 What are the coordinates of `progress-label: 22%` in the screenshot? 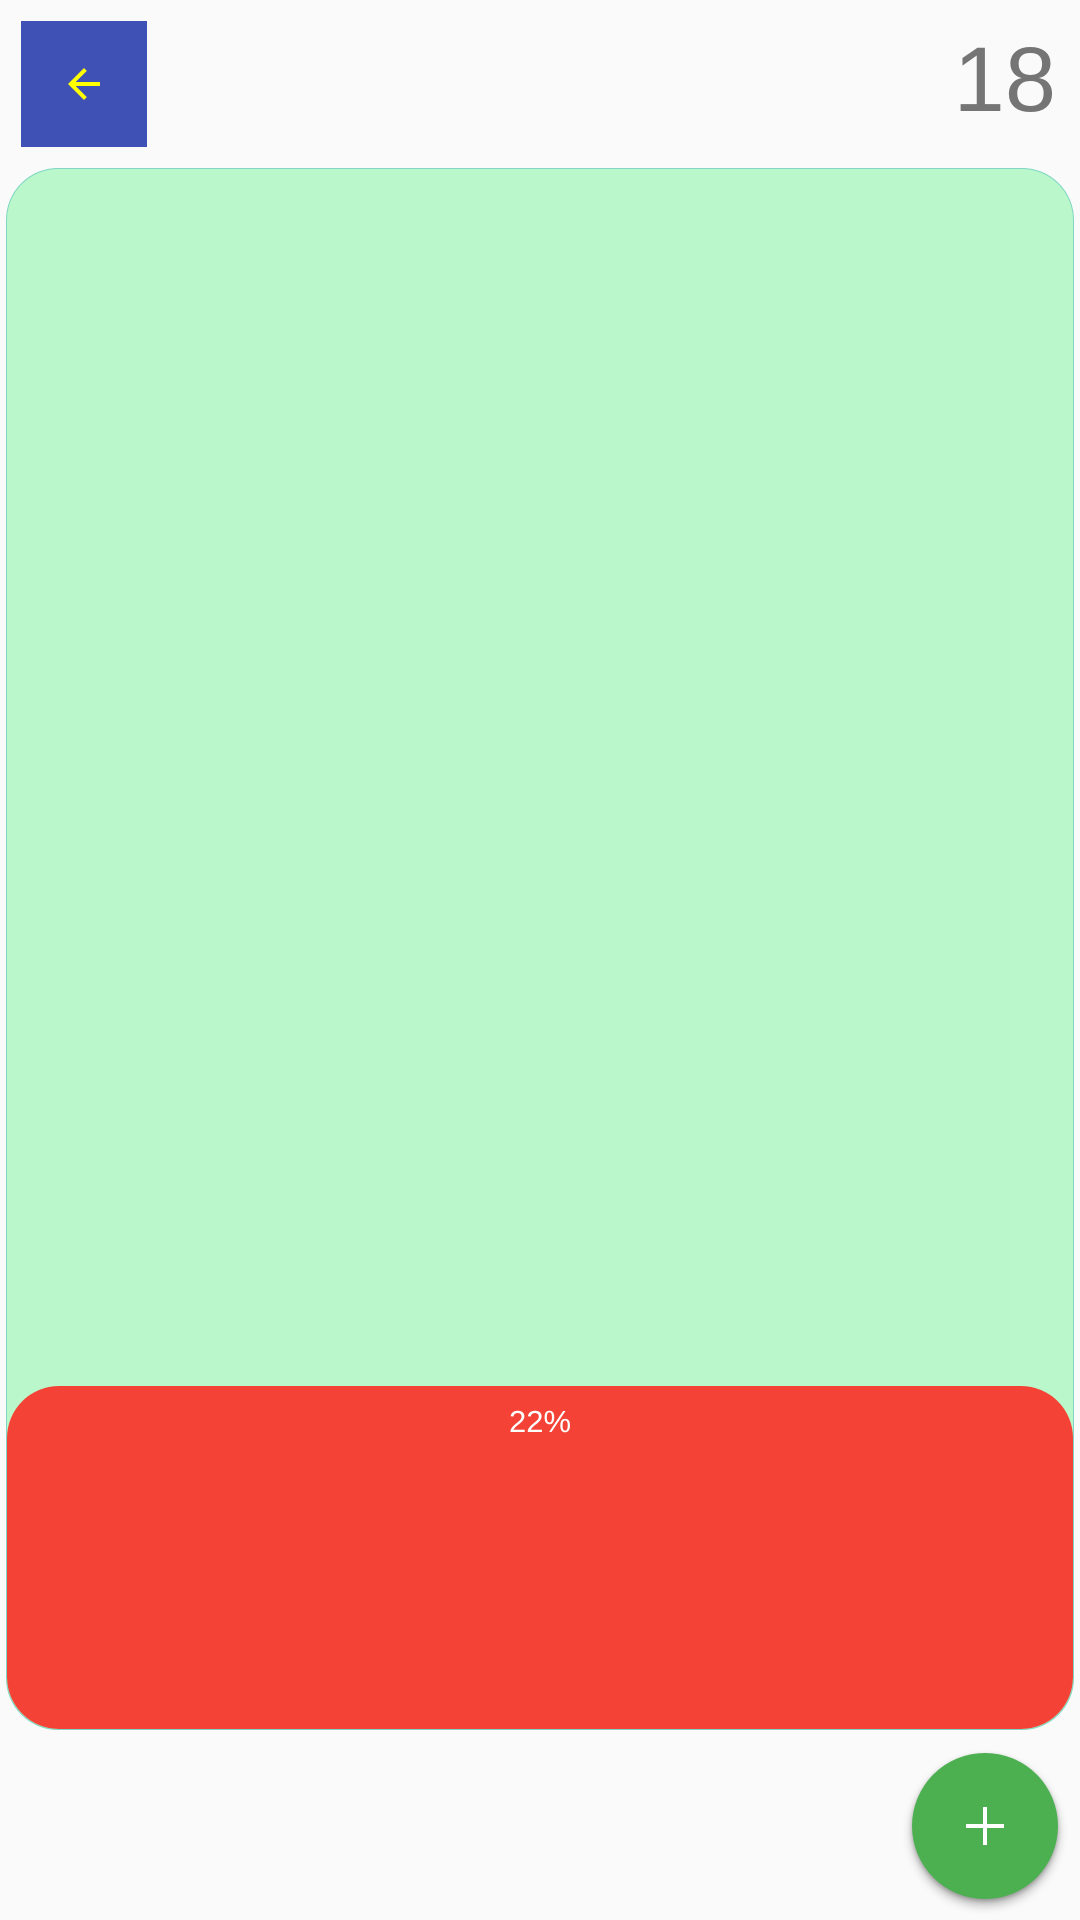 It's located at (540, 1421).